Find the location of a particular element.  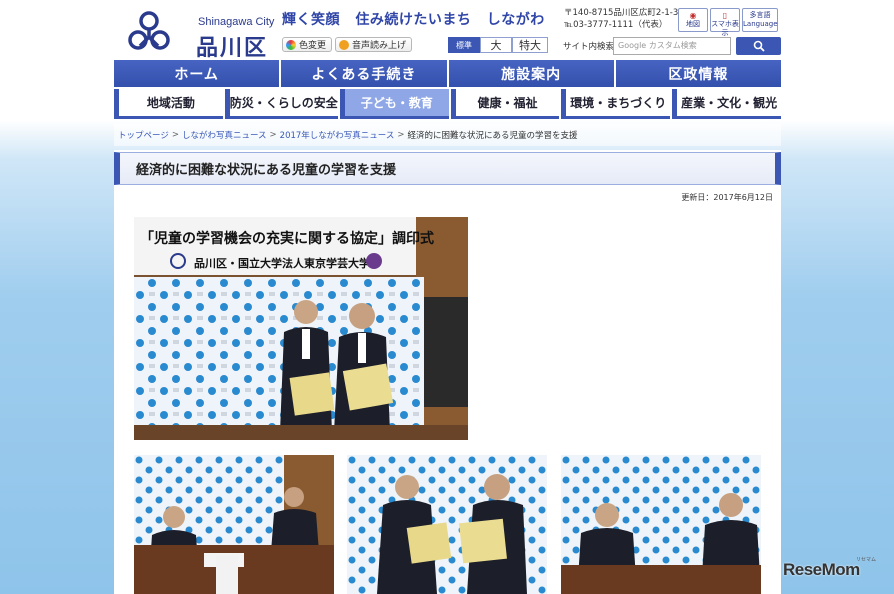

resemom-watermark-small: リセマム is located at coordinates (866, 560).